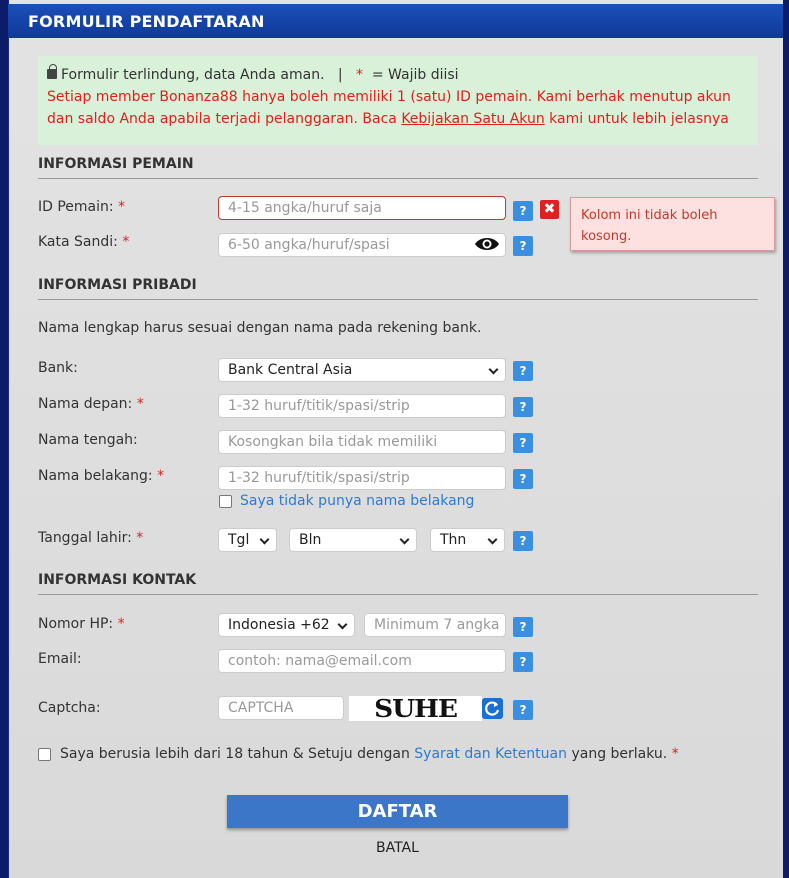 The width and height of the screenshot is (789, 878). I want to click on password-label: Kata Sandi: *, so click(83, 242).